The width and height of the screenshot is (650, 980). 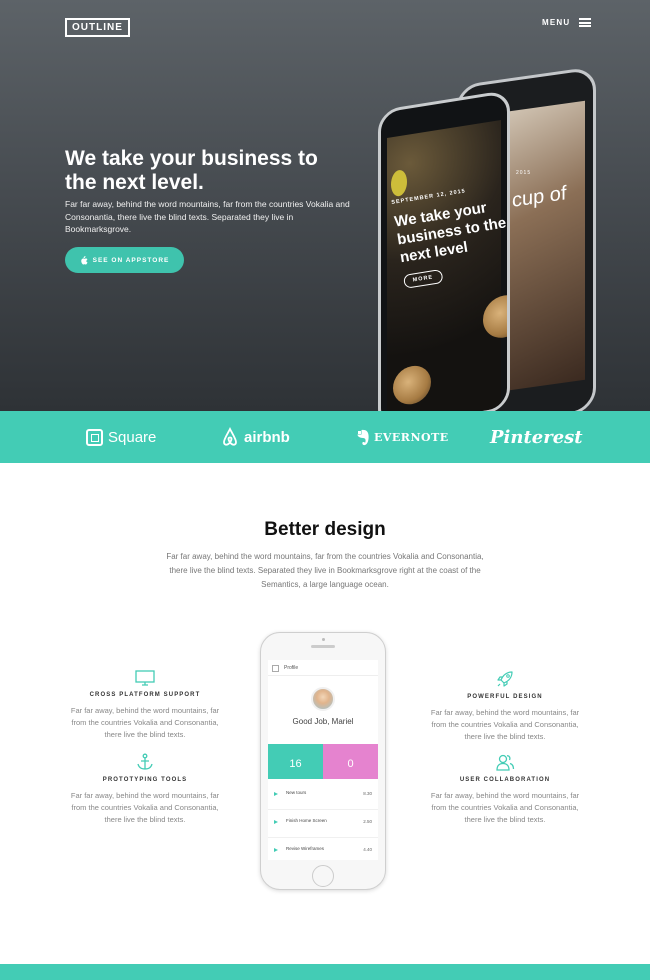 I want to click on square-icon, so click(x=94, y=437).